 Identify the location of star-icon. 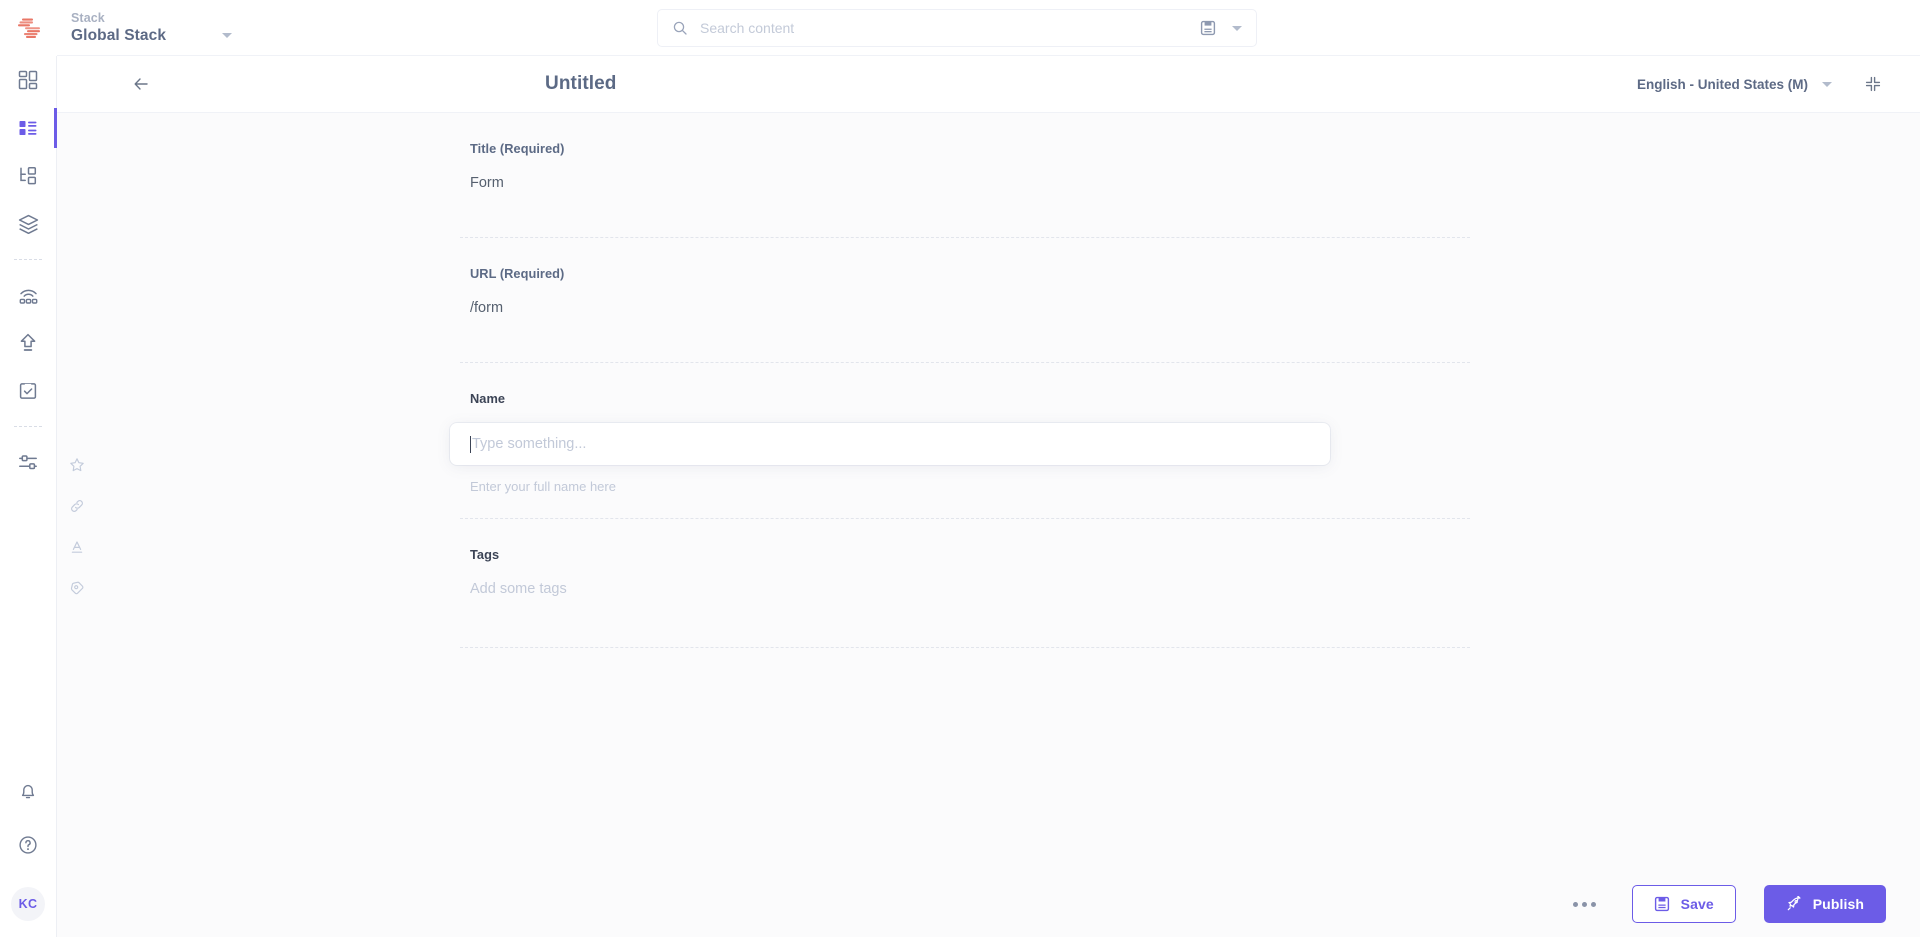
(77, 465).